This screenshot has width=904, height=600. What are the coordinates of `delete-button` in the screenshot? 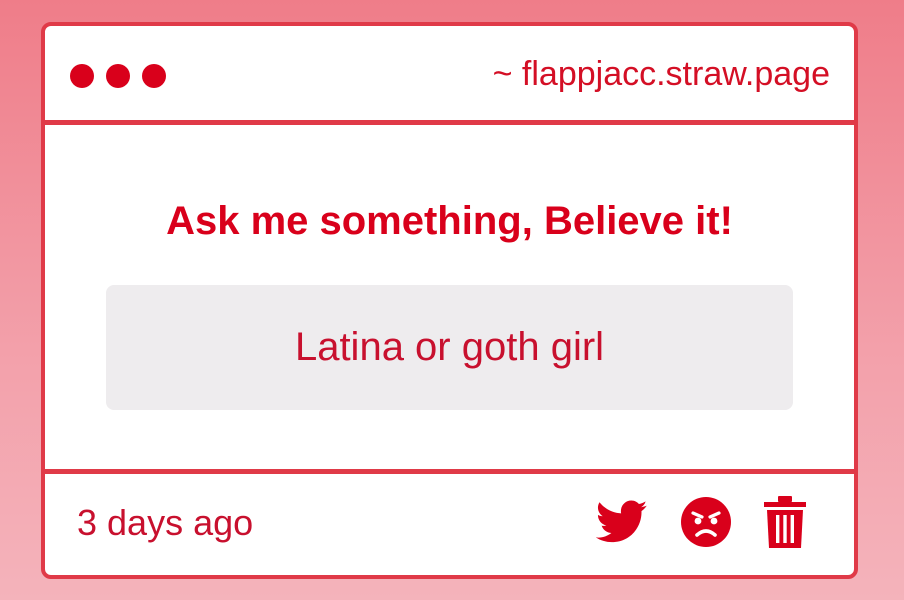 It's located at (785, 522).